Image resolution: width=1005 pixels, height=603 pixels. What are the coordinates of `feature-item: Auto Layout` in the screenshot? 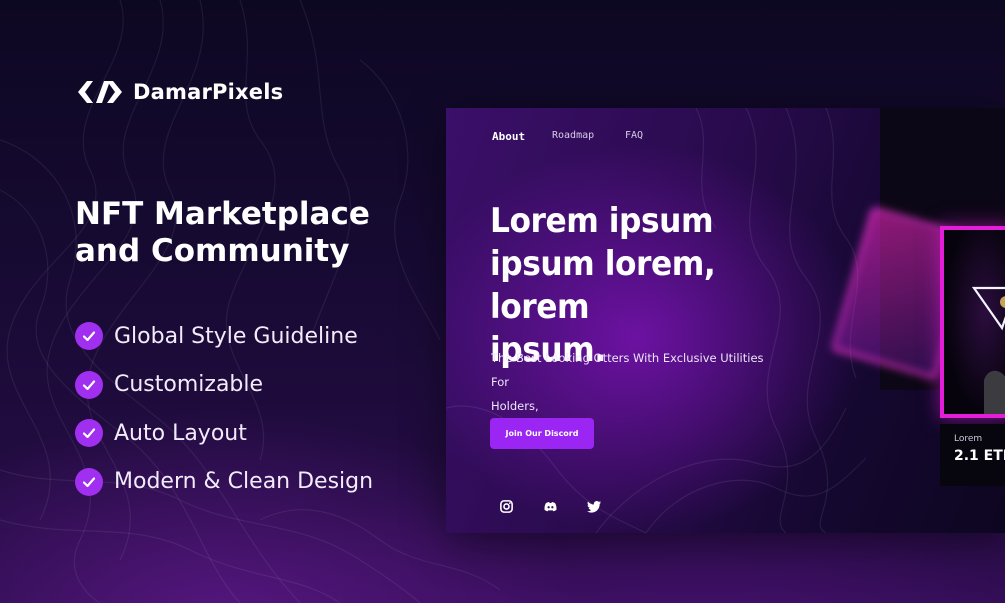 It's located at (224, 433).